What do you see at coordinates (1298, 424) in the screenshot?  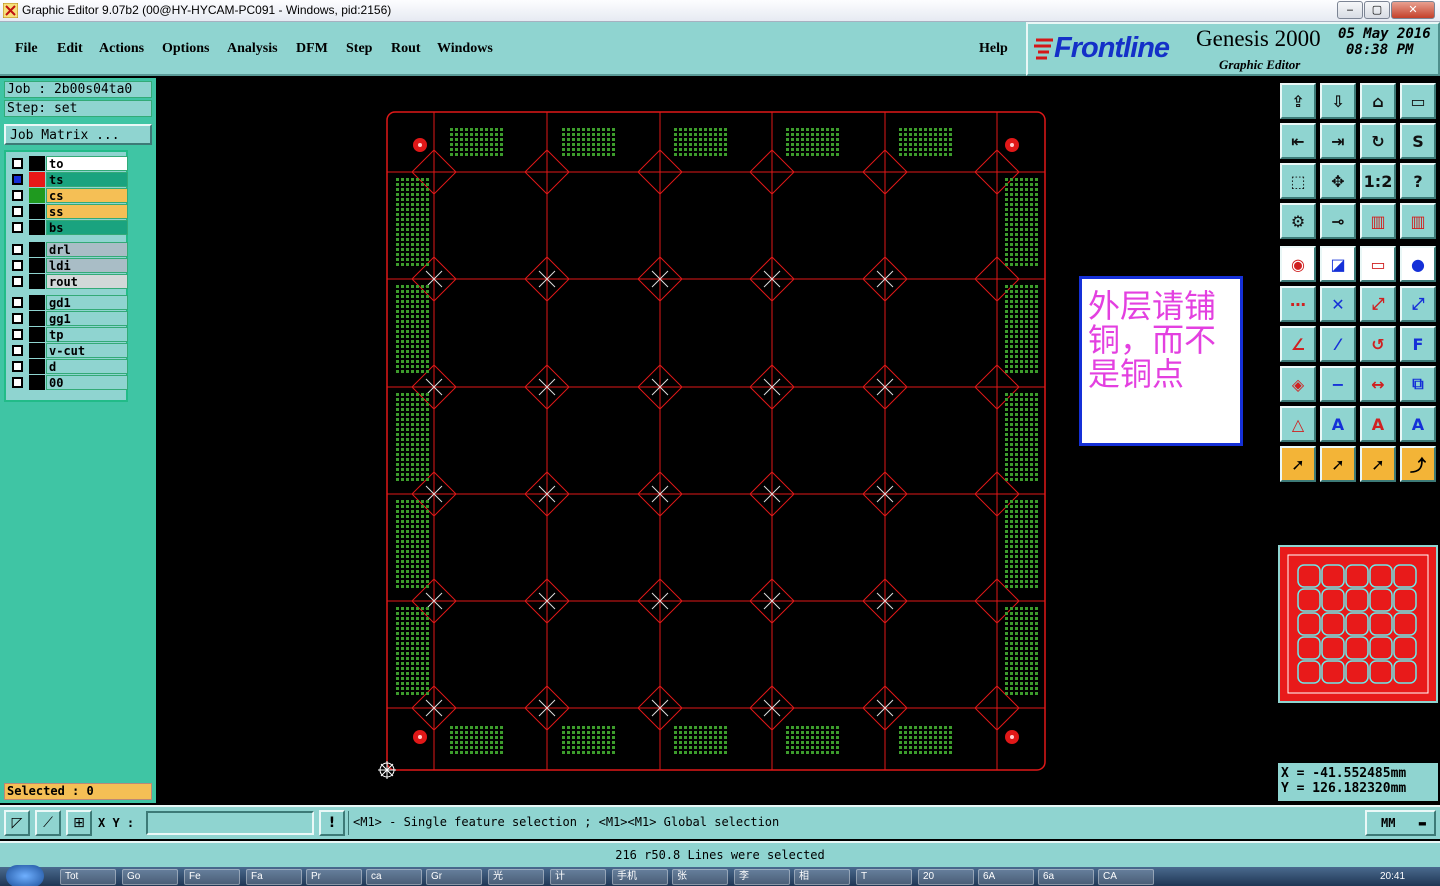 I see `triangle-icon: △` at bounding box center [1298, 424].